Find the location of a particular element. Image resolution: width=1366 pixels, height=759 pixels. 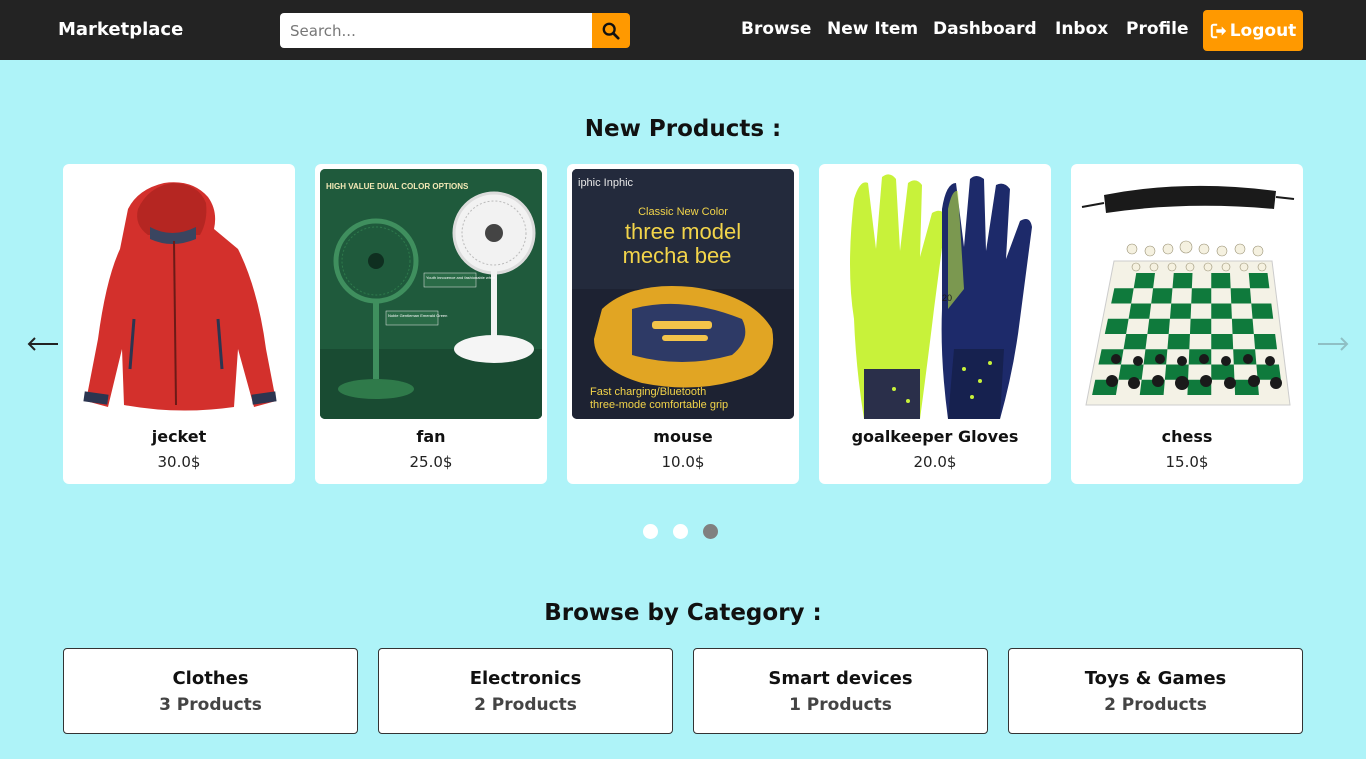

gloves-image: 20 is located at coordinates (935, 294).